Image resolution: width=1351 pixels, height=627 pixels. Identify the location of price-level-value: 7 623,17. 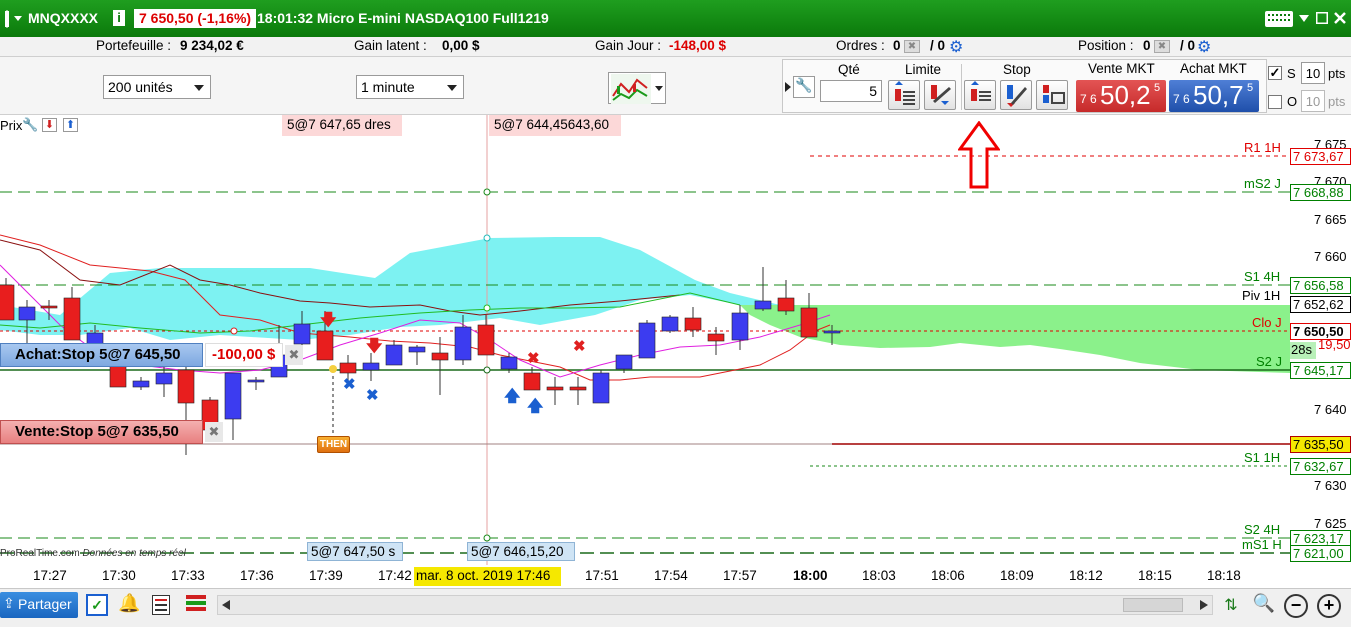
(1318, 538).